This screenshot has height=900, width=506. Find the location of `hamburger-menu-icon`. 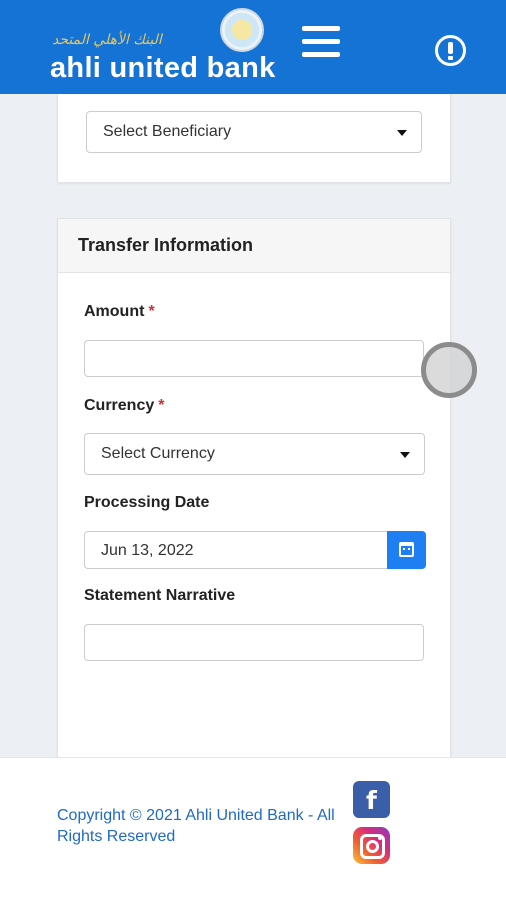

hamburger-menu-icon is located at coordinates (321, 42).